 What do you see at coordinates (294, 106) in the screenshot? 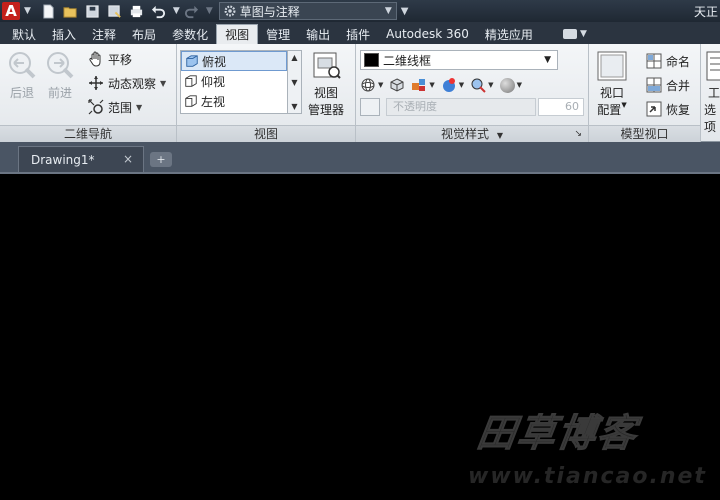
I see `expand-gallery-icon: ▼` at bounding box center [294, 106].